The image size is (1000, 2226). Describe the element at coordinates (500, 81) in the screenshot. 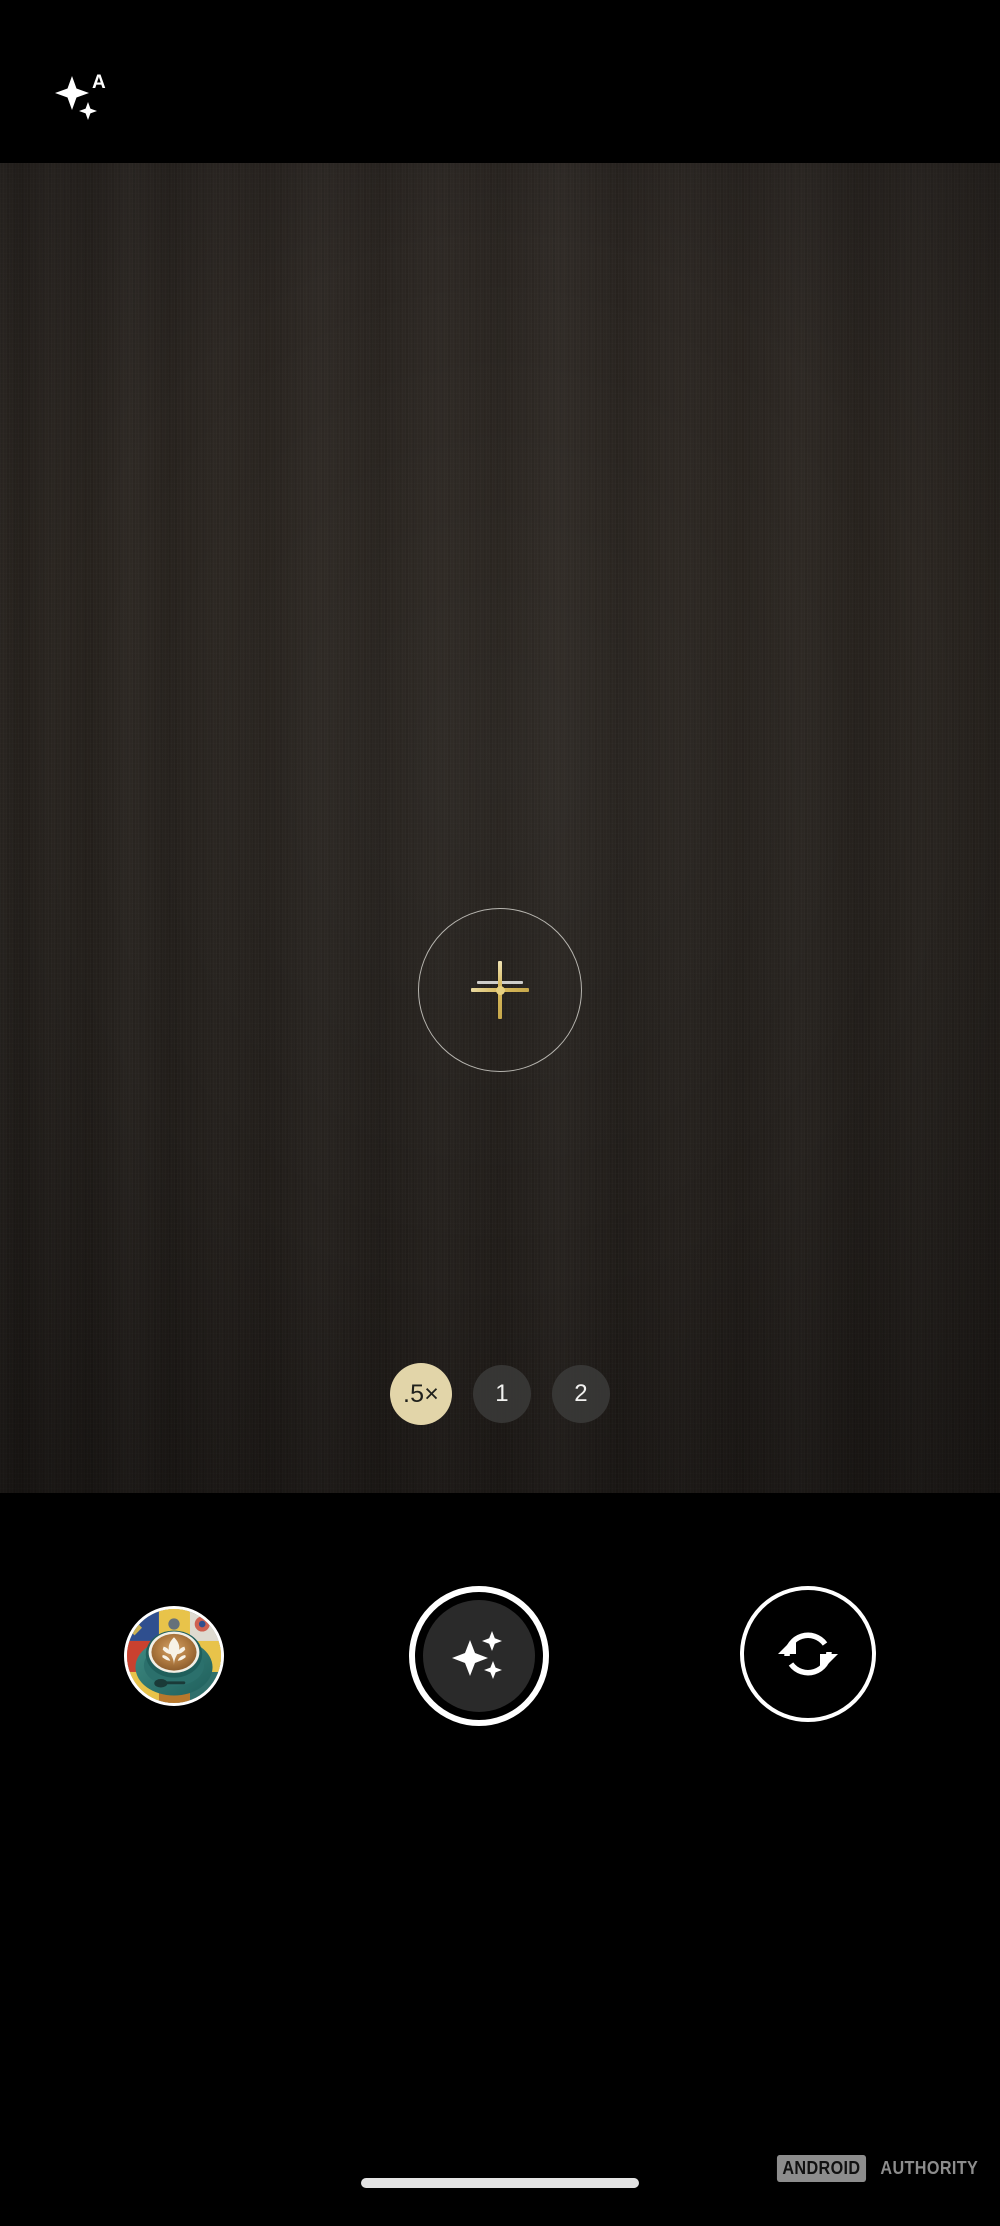

I see `status-bar: A` at that location.